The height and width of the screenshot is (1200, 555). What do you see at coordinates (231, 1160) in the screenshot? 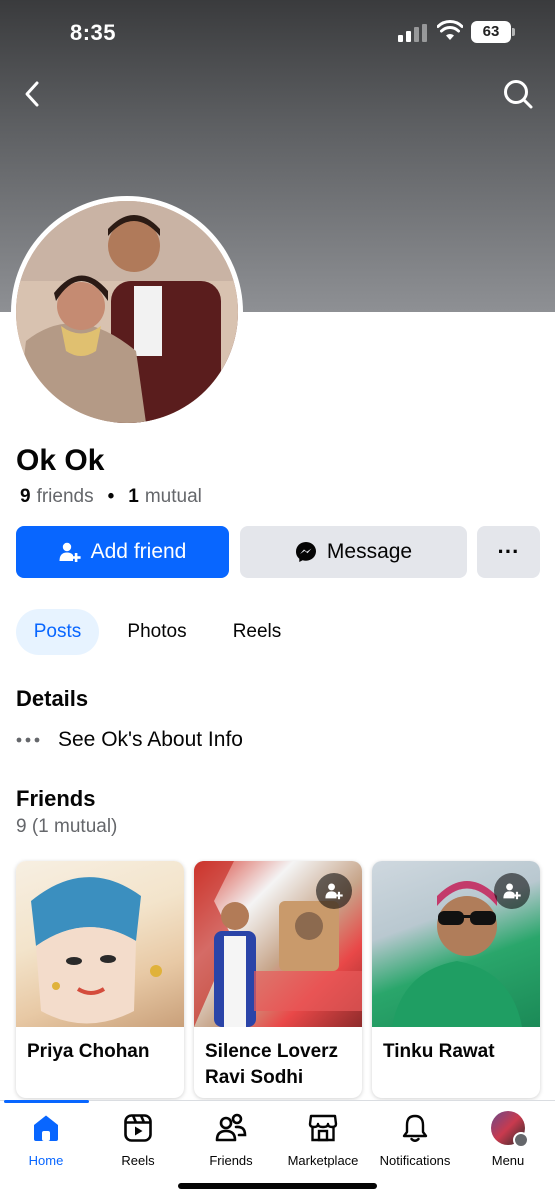
I see `nav-friends-label: Friends` at bounding box center [231, 1160].